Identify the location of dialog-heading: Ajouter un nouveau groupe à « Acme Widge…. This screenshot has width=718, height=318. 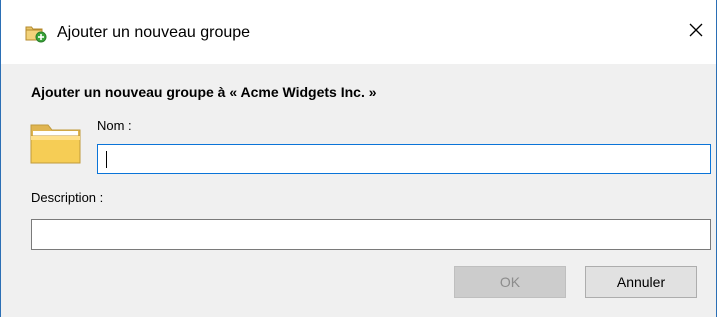
(204, 92).